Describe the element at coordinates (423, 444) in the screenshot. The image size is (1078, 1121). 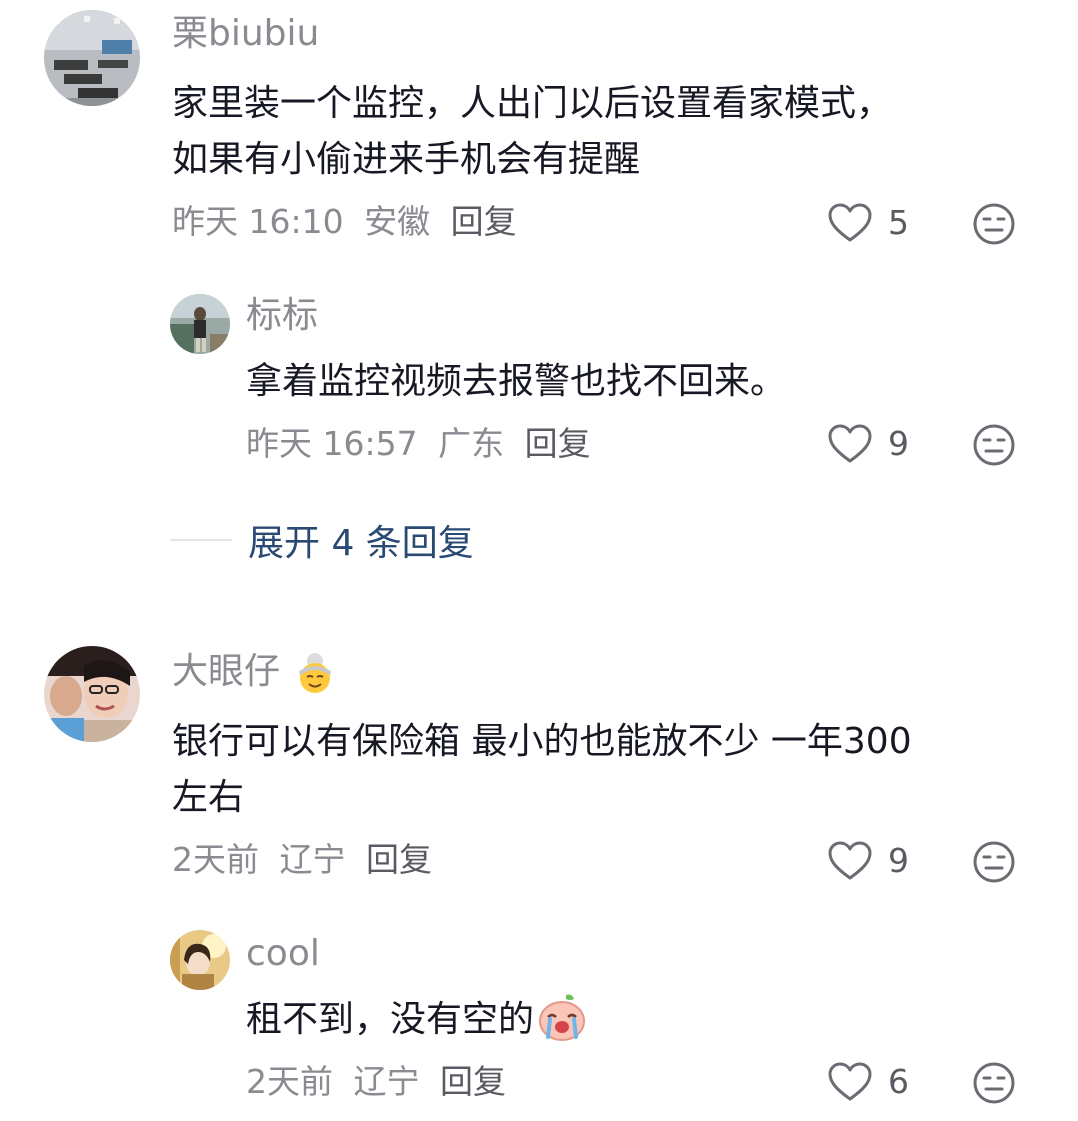
I see `comment-meta: 昨天 16:57 广东 回复` at that location.